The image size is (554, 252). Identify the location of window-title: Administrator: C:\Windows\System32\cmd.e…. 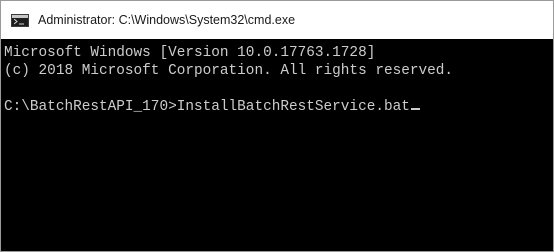
(167, 20).